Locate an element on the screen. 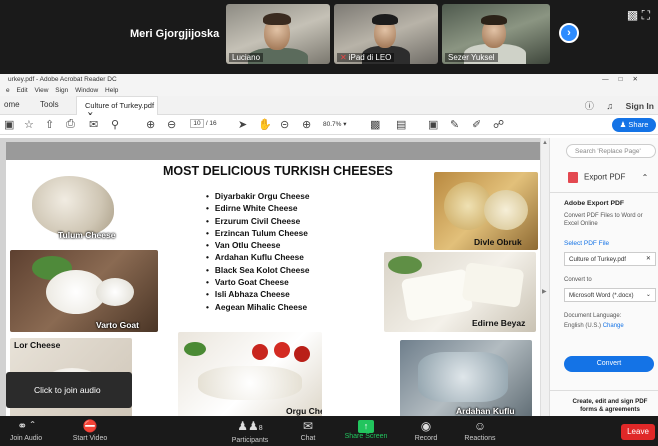 Image resolution: width=658 pixels, height=446 pixels. join-audio-button: ⚭ ˆ Join Audio is located at coordinates (26, 430).